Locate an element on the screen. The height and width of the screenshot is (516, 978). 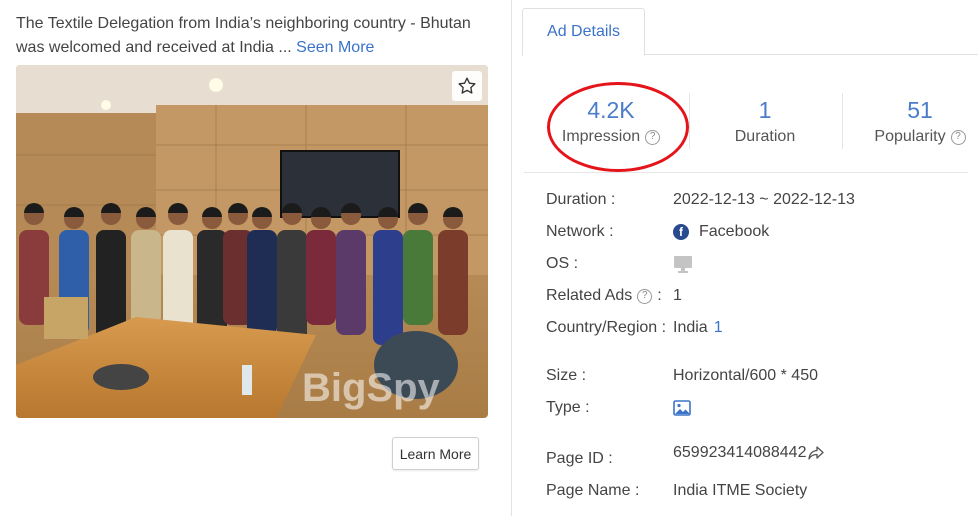
detail-network-label: Network : is located at coordinates (580, 231).